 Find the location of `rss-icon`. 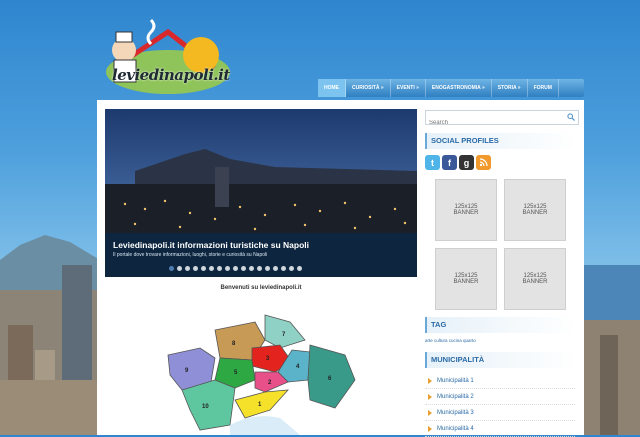

rss-icon is located at coordinates (483, 162).